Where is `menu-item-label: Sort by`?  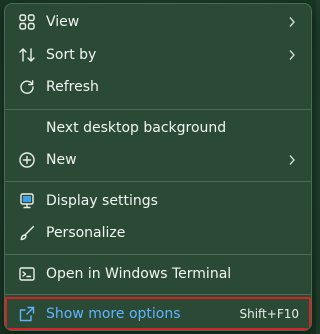
menu-item-label: Sort by is located at coordinates (71, 55).